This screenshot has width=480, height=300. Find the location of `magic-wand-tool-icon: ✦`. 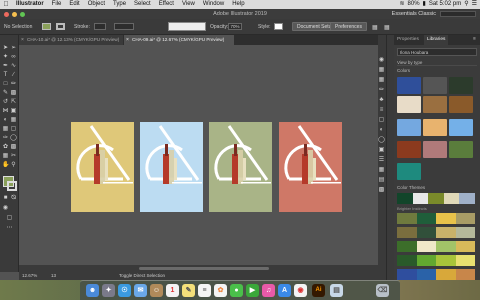

magic-wand-tool-icon: ✦ is located at coordinates (5, 57).